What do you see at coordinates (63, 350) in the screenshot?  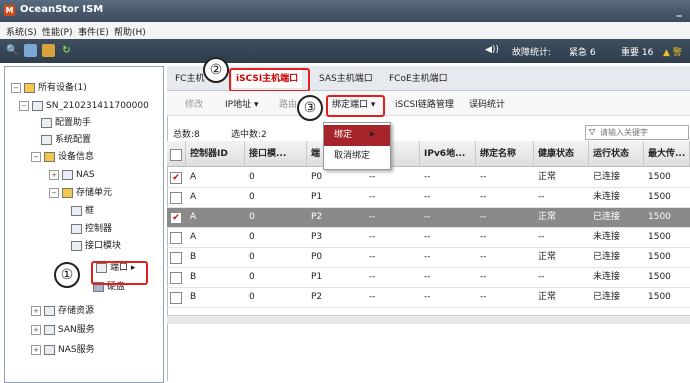 I see `tree-nas-service: + NAS服务` at bounding box center [63, 350].